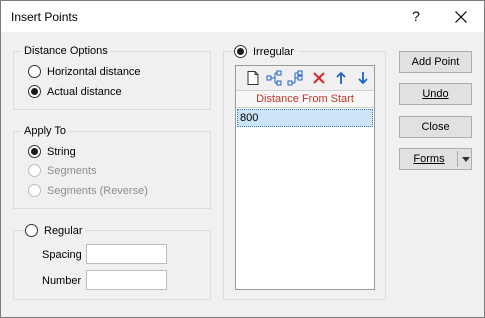 The height and width of the screenshot is (318, 485). Describe the element at coordinates (126, 280) in the screenshot. I see `number-input` at that location.